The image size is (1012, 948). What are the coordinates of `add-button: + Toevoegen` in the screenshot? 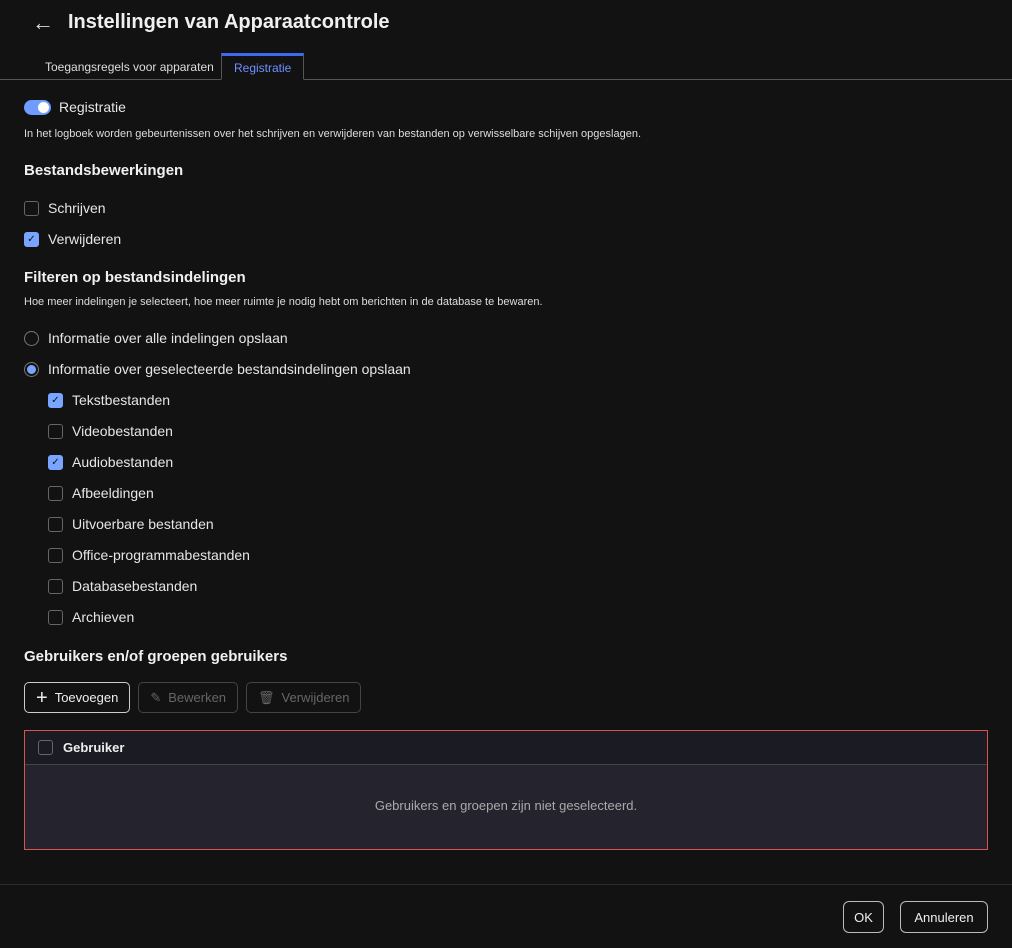 It's located at (77, 697).